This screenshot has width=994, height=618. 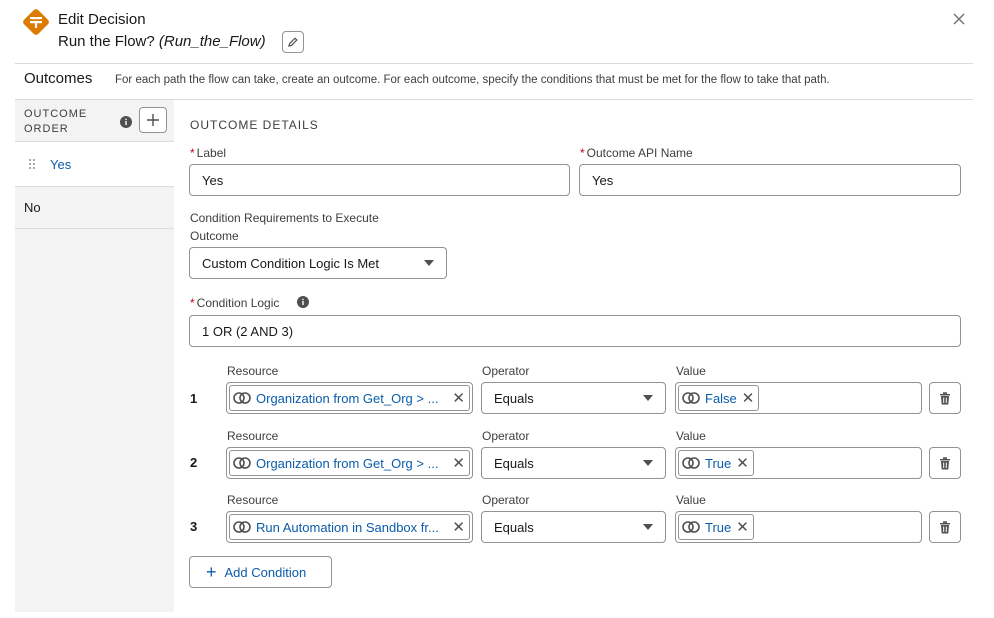 I want to click on api-name-field-label-text: Outcome API Name, so click(x=639, y=153).